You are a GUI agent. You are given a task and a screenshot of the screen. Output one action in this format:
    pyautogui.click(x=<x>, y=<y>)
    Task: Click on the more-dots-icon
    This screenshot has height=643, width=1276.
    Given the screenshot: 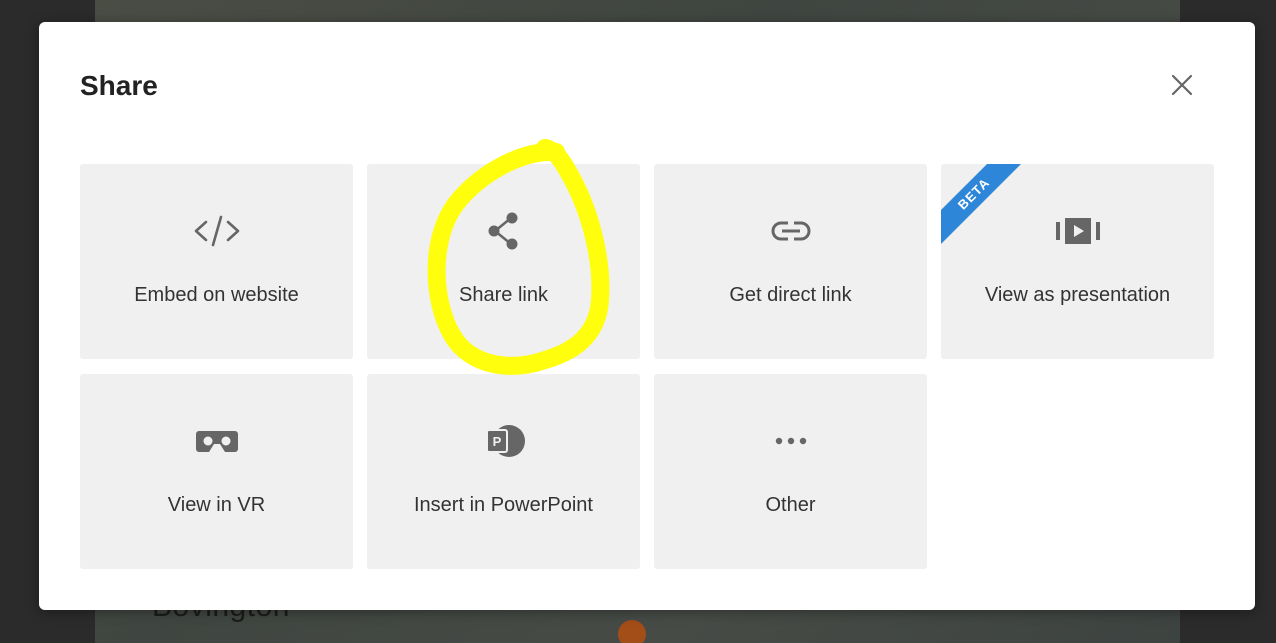 What is the action you would take?
    pyautogui.click(x=790, y=441)
    